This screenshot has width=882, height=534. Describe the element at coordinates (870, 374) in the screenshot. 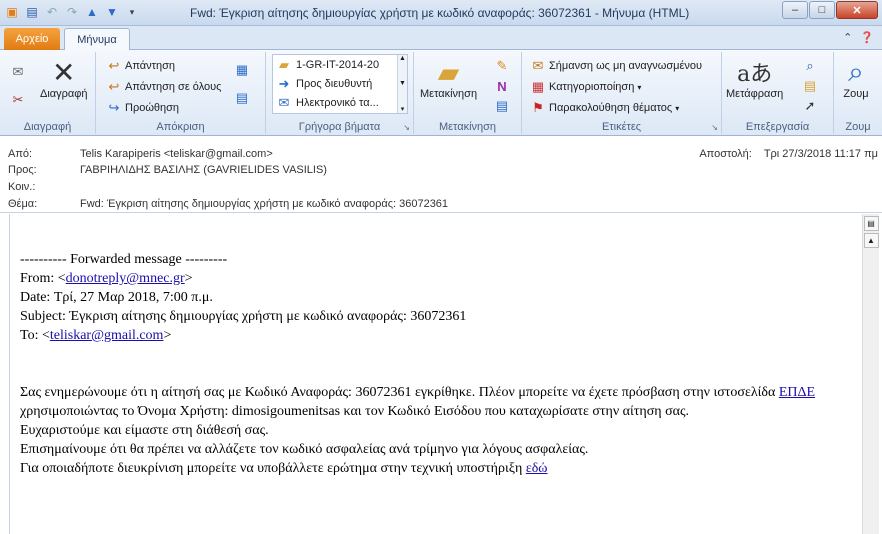

I see `vertical-scrollbar: ▤ ▲` at that location.